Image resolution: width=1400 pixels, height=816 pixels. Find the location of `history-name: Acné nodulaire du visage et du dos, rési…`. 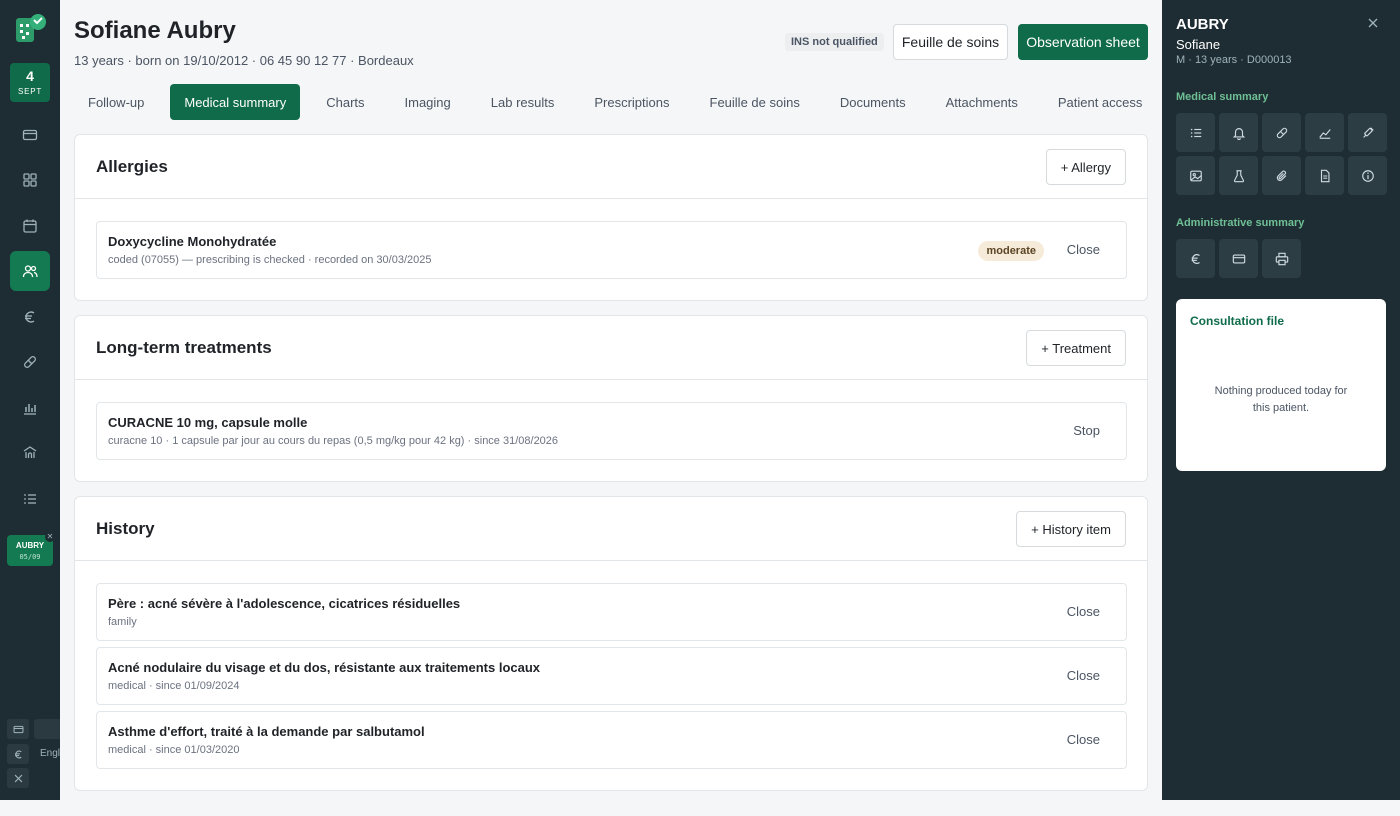

history-name: Acné nodulaire du visage et du dos, rési… is located at coordinates (324, 667).